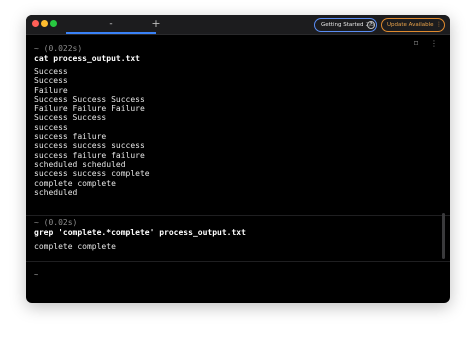  I want to click on getting-started-button: Getting Started 2/5 ?, so click(345, 25).